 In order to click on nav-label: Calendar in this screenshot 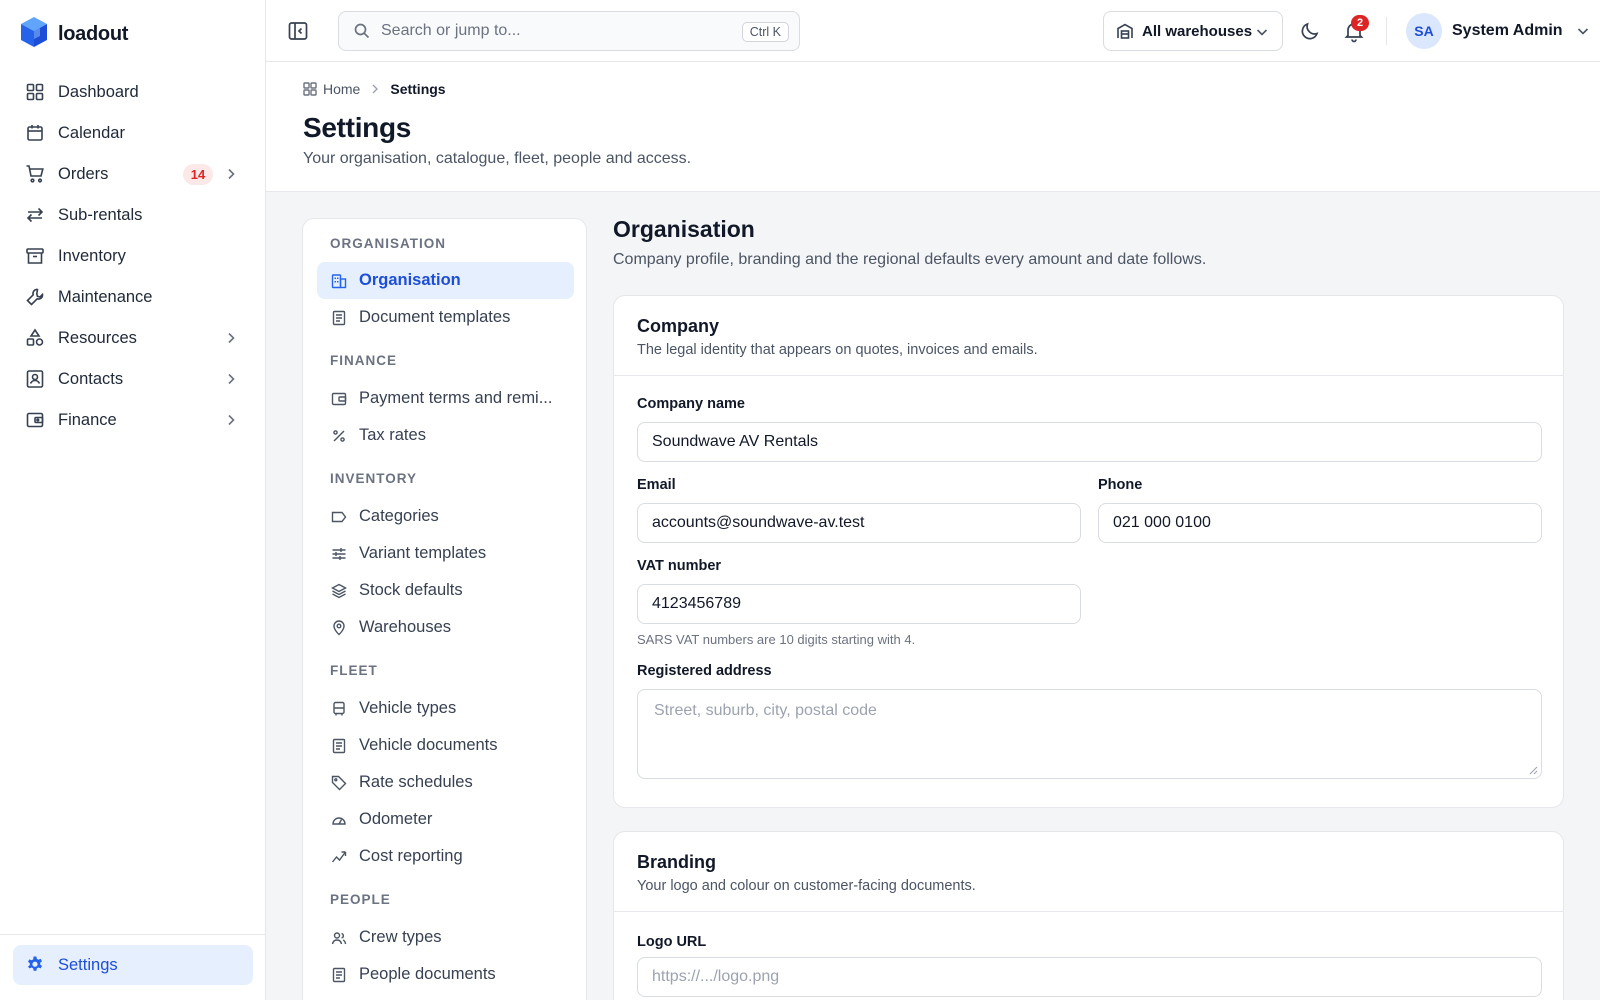, I will do `click(91, 132)`.